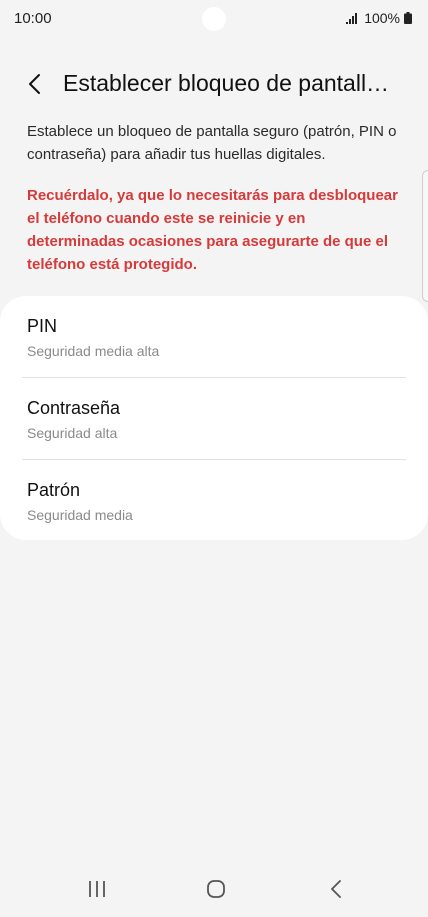 This screenshot has height=917, width=428. I want to click on option-pattern: Patrón Seguridad media, so click(214, 500).